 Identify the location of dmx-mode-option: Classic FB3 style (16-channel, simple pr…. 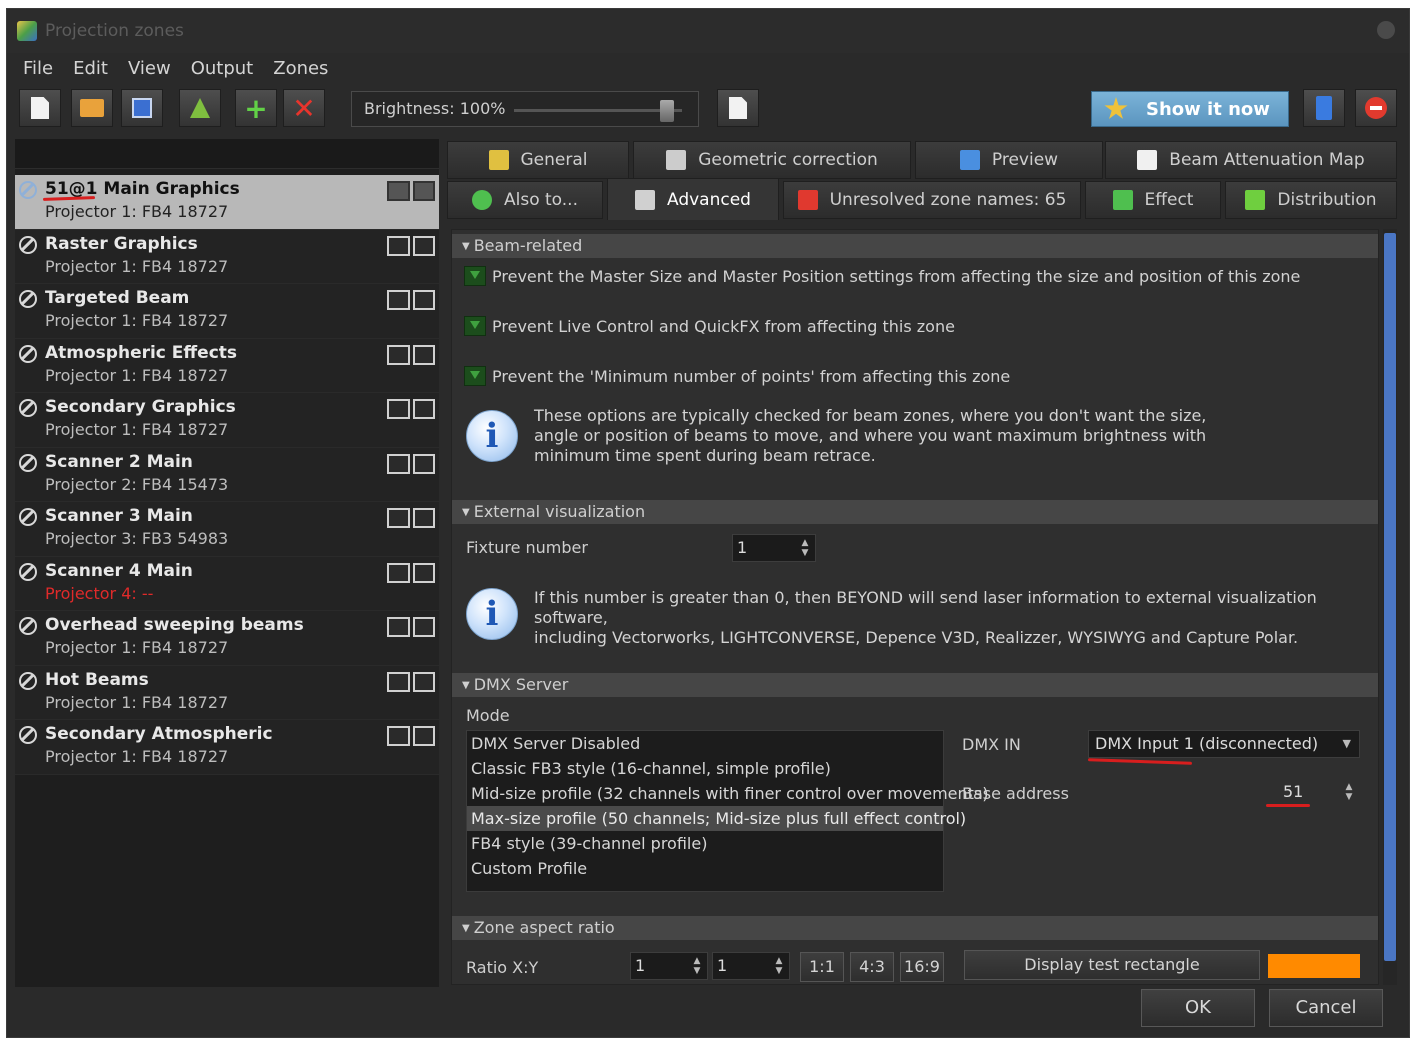
(705, 768).